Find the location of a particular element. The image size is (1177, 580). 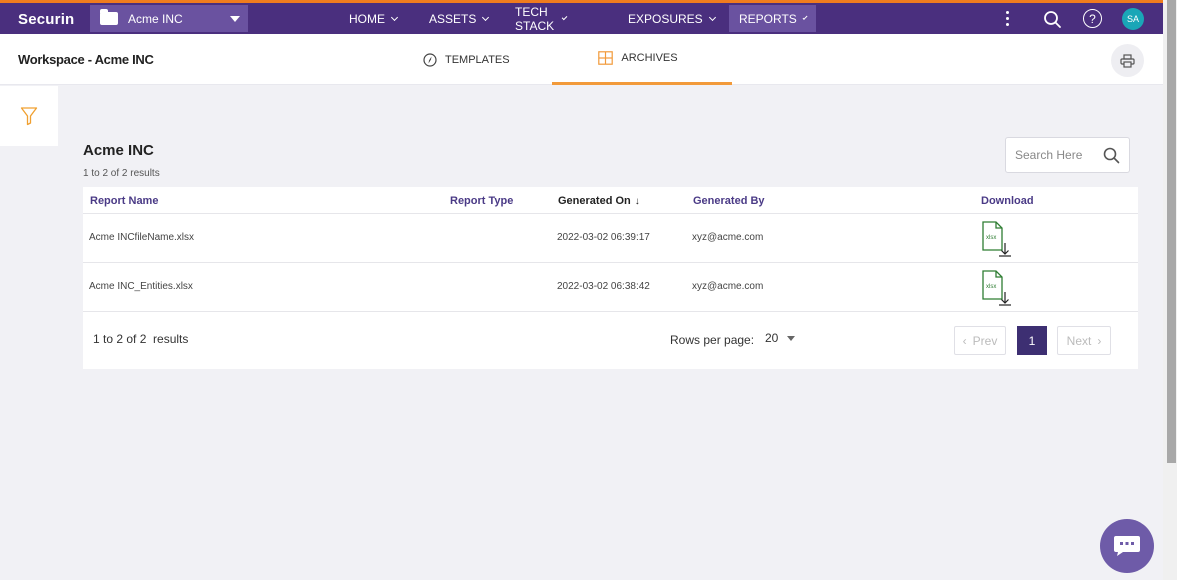

nav-reports-label: REPORTS is located at coordinates (768, 18).